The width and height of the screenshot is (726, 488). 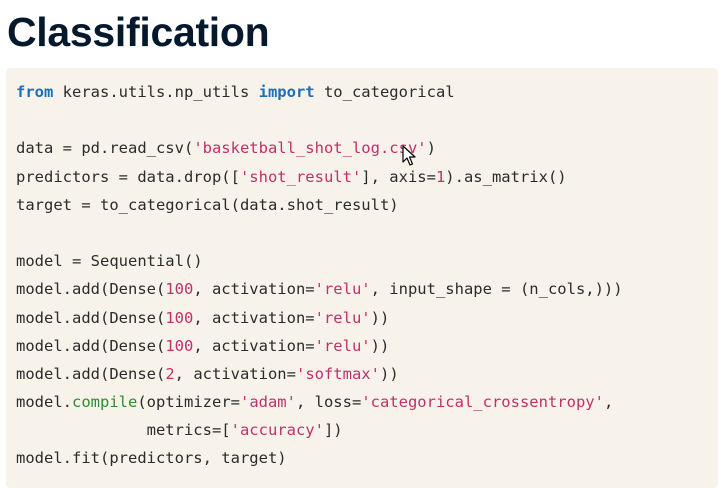 I want to click on code-token: from, so click(x=35, y=92).